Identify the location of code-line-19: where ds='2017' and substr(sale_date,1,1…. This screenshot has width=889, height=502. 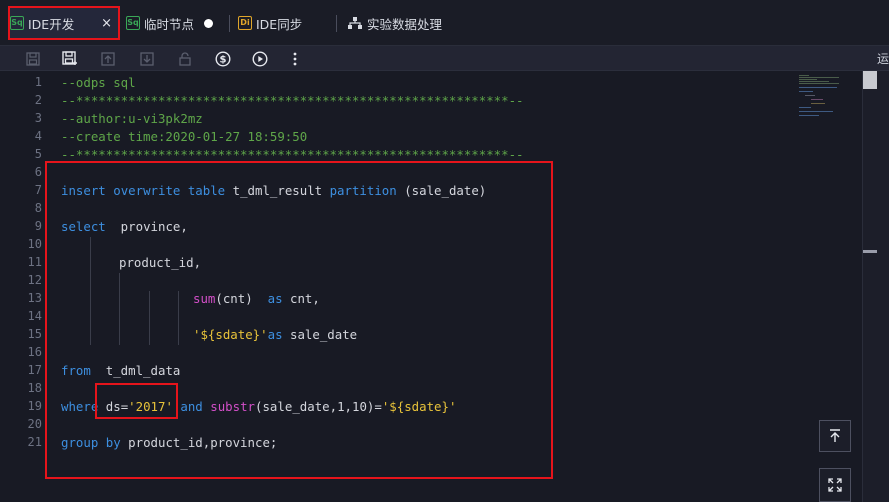
(258, 406).